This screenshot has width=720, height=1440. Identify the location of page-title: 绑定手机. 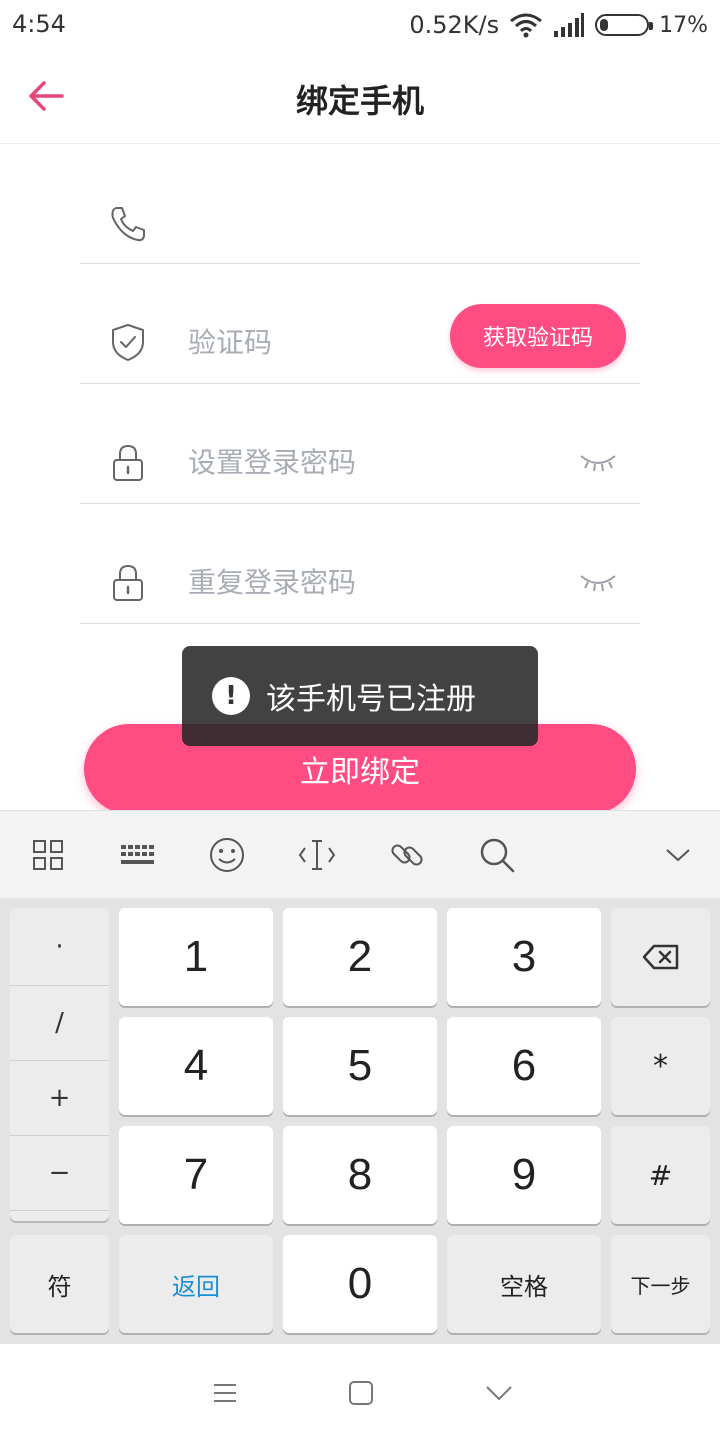
(359, 101).